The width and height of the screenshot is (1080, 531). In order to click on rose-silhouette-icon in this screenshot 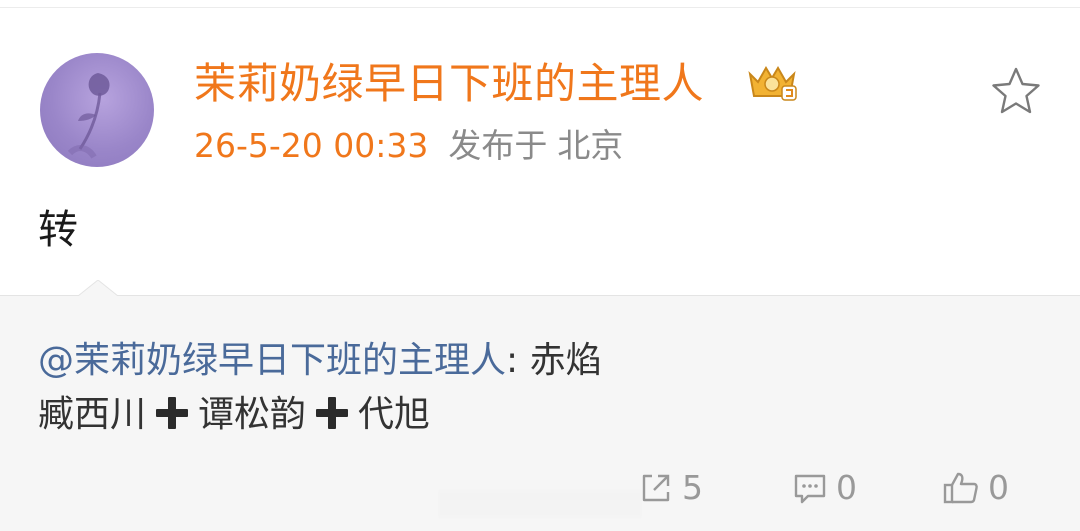, I will do `click(88, 116)`.